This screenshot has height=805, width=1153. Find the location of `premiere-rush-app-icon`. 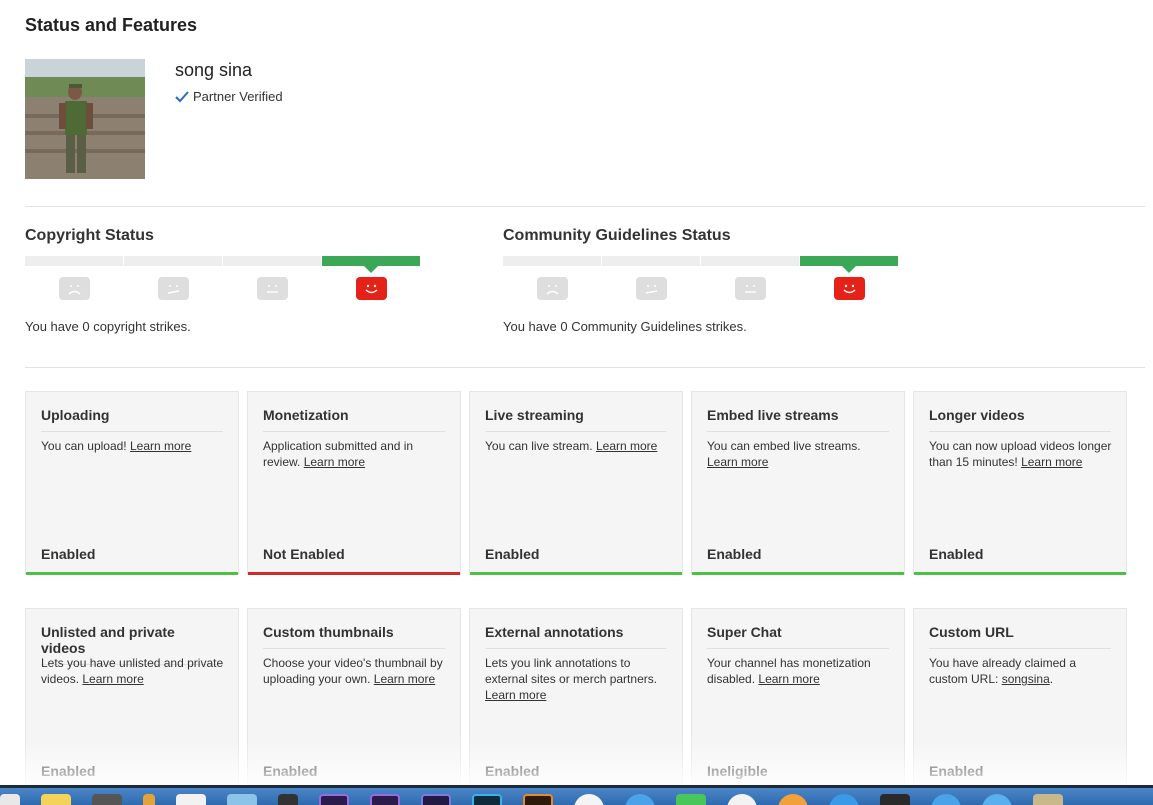

premiere-rush-app-icon is located at coordinates (385, 799).